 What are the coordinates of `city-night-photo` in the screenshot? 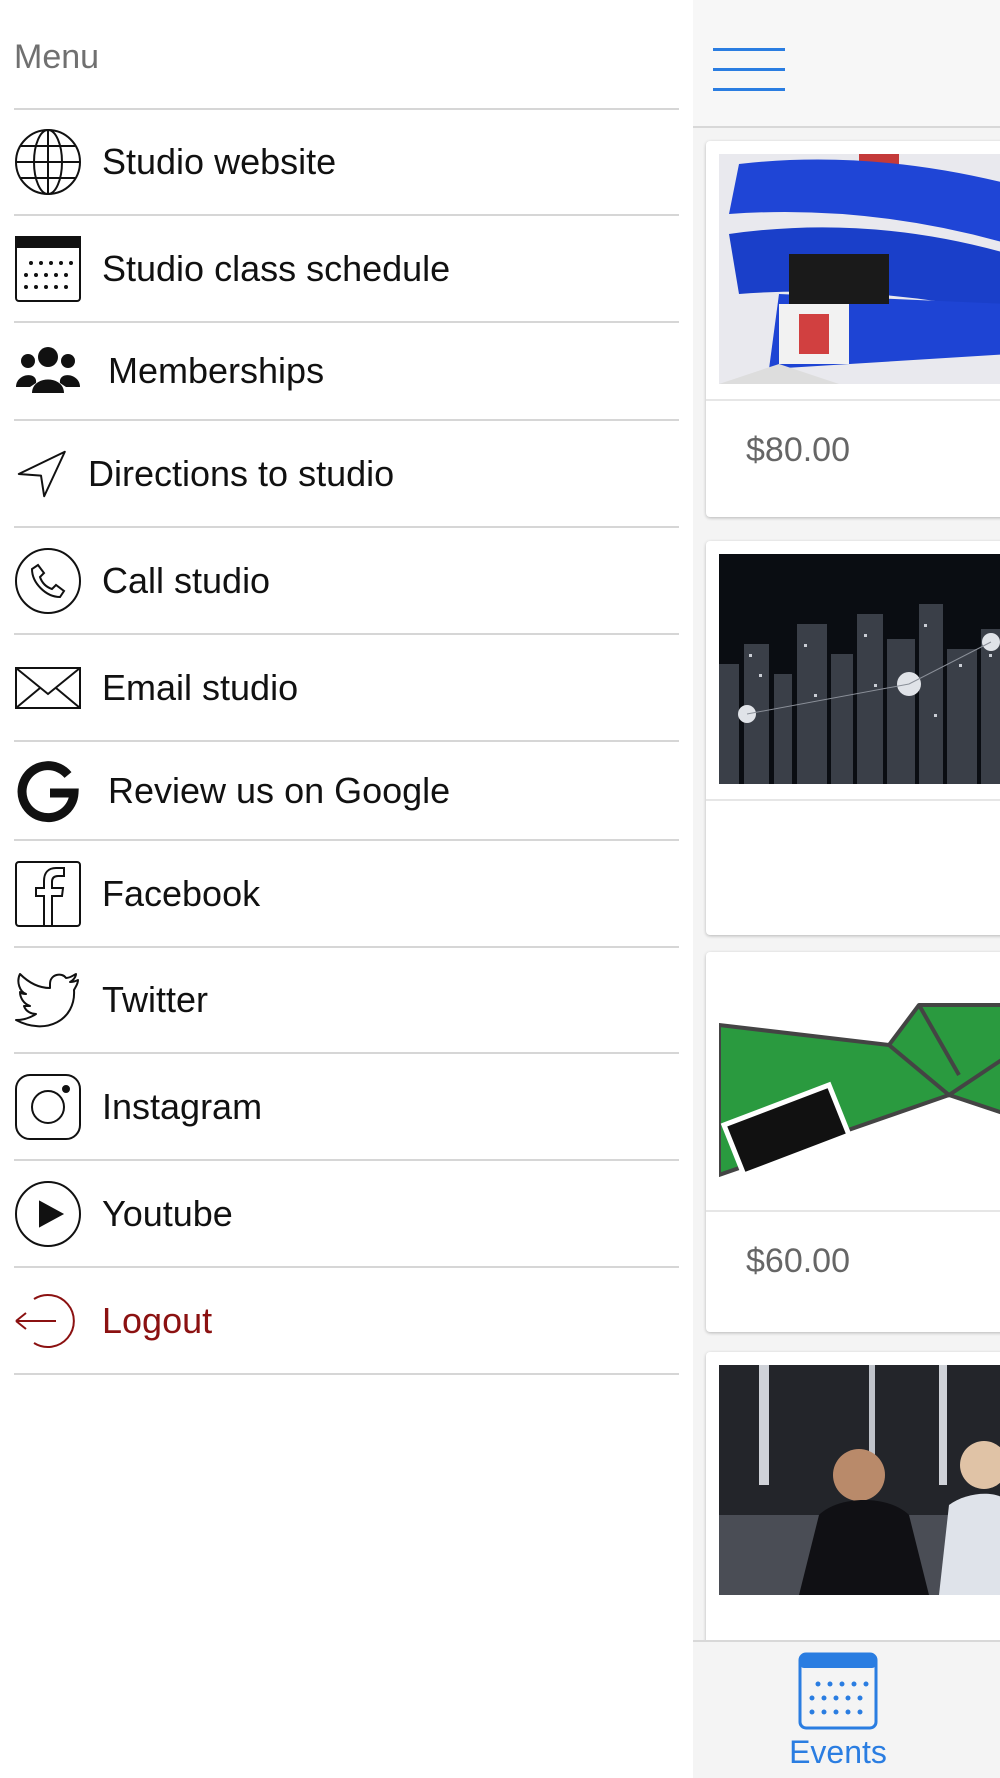 It's located at (859, 669).